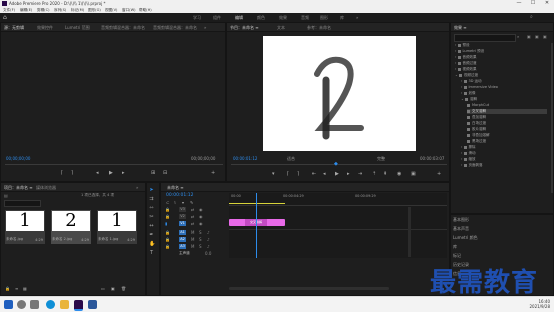 The width and height of the screenshot is (554, 312). I want to click on workspace-editing: 编辑, so click(239, 18).